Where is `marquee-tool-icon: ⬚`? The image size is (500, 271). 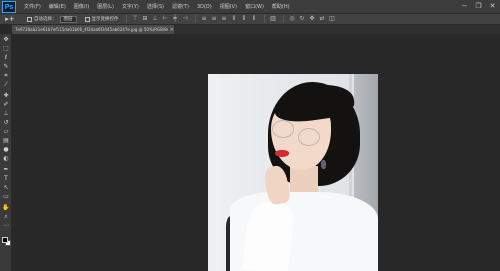
marquee-tool-icon: ⬚ is located at coordinates (6, 48).